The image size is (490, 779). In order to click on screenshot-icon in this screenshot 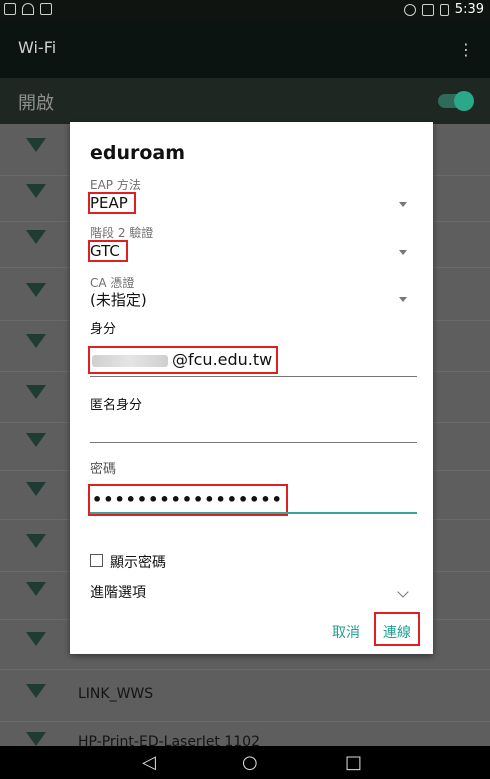, I will do `click(10, 9)`.